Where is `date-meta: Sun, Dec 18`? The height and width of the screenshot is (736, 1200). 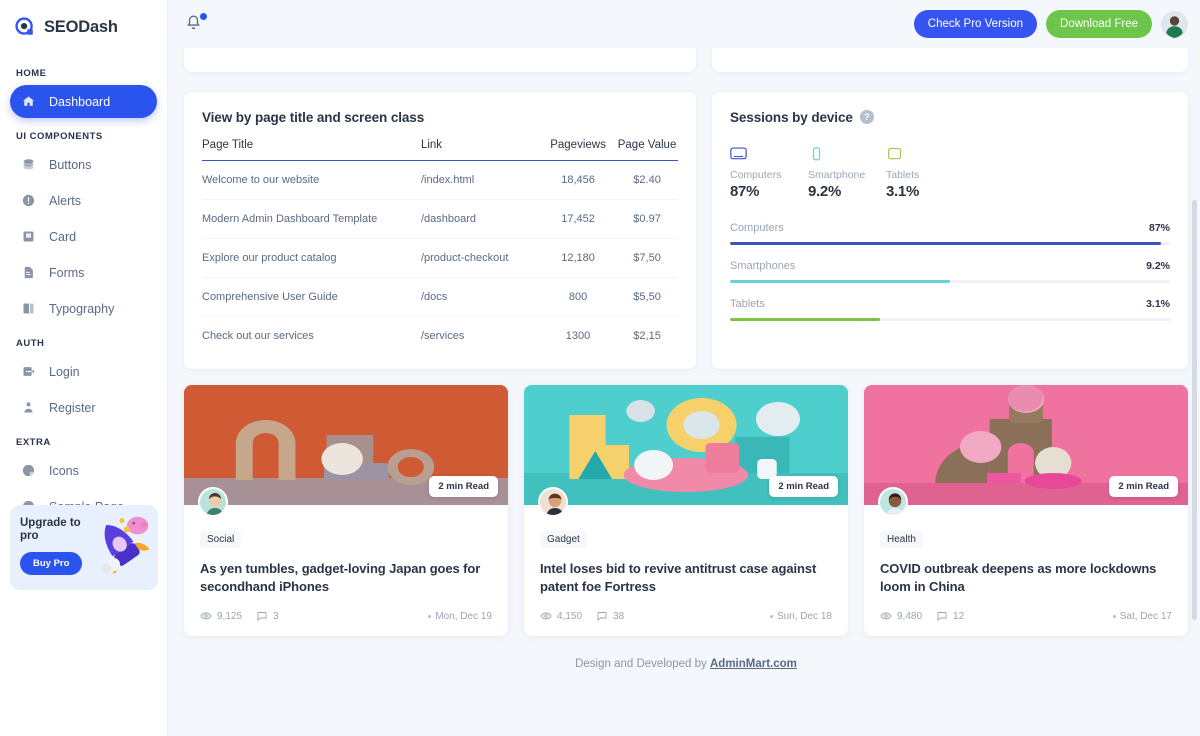
date-meta: Sun, Dec 18 is located at coordinates (800, 616).